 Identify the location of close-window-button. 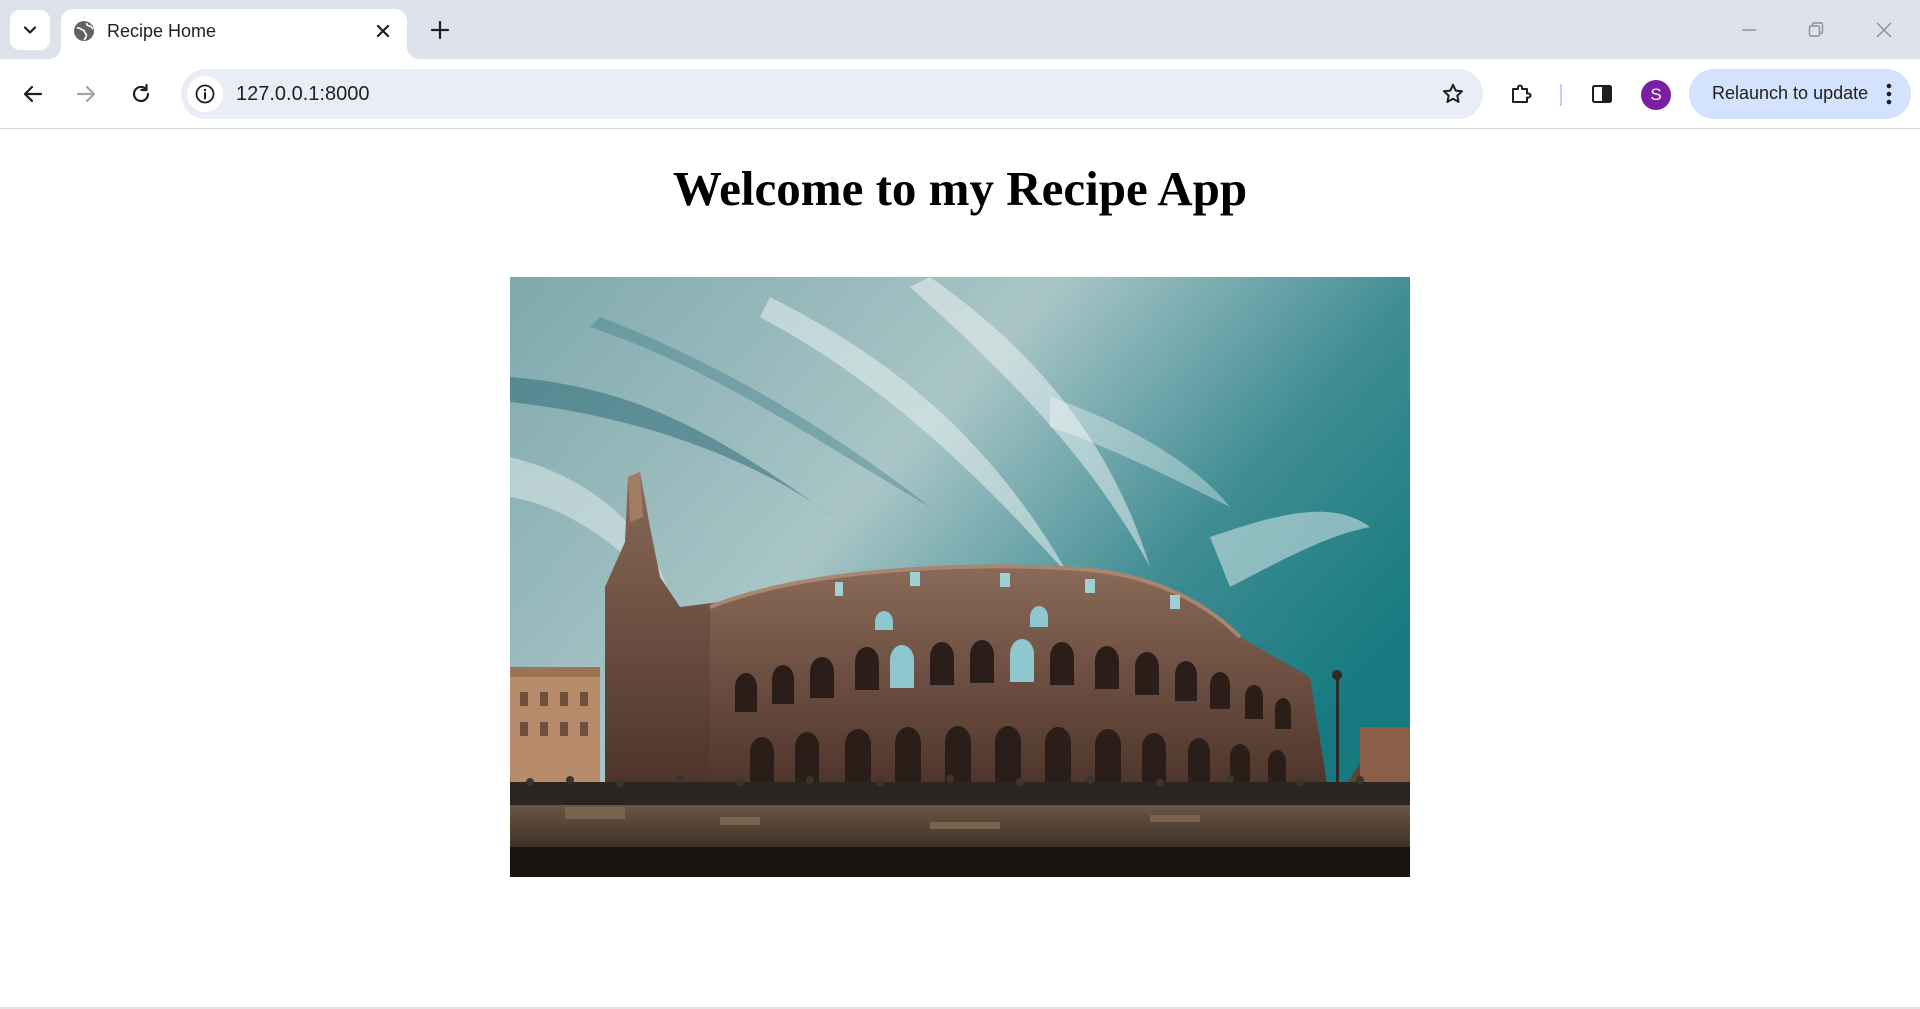
(1884, 30).